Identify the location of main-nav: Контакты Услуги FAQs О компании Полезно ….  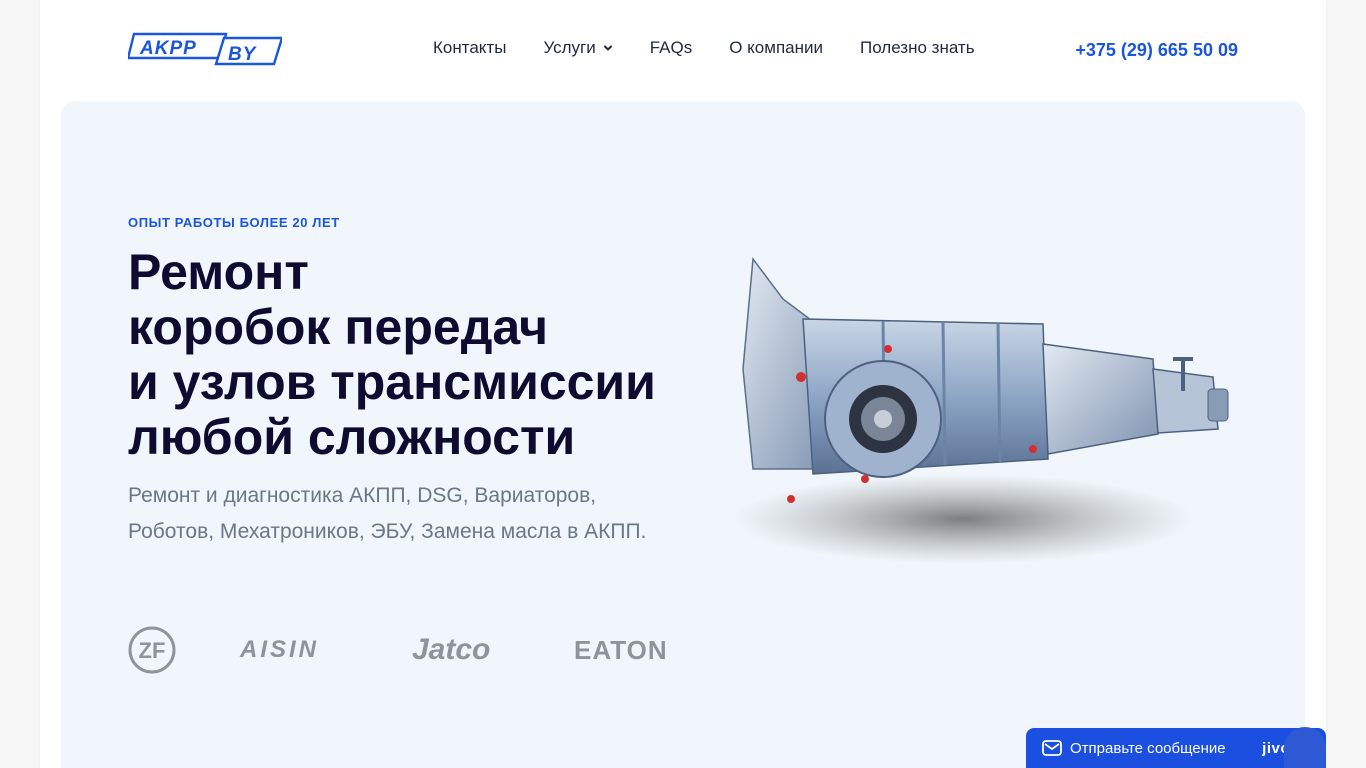
(704, 48).